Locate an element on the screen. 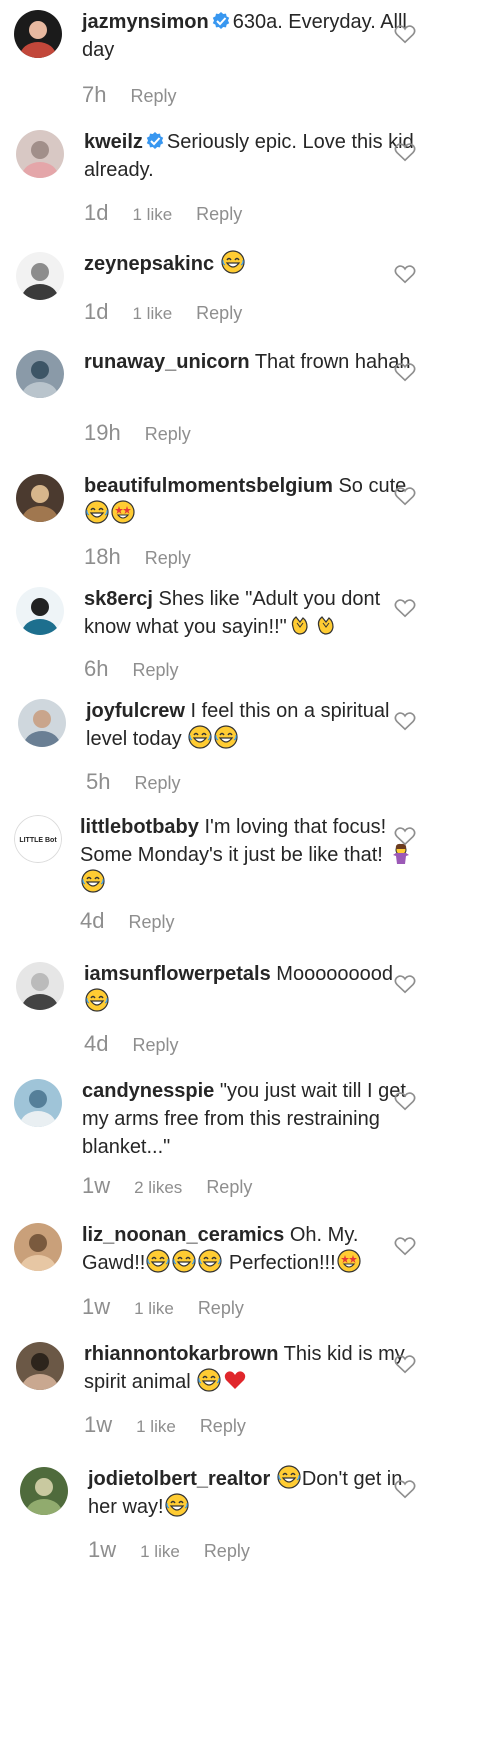 This screenshot has height=1754, width=484. comment-likes-count: 2 likes is located at coordinates (158, 1187).